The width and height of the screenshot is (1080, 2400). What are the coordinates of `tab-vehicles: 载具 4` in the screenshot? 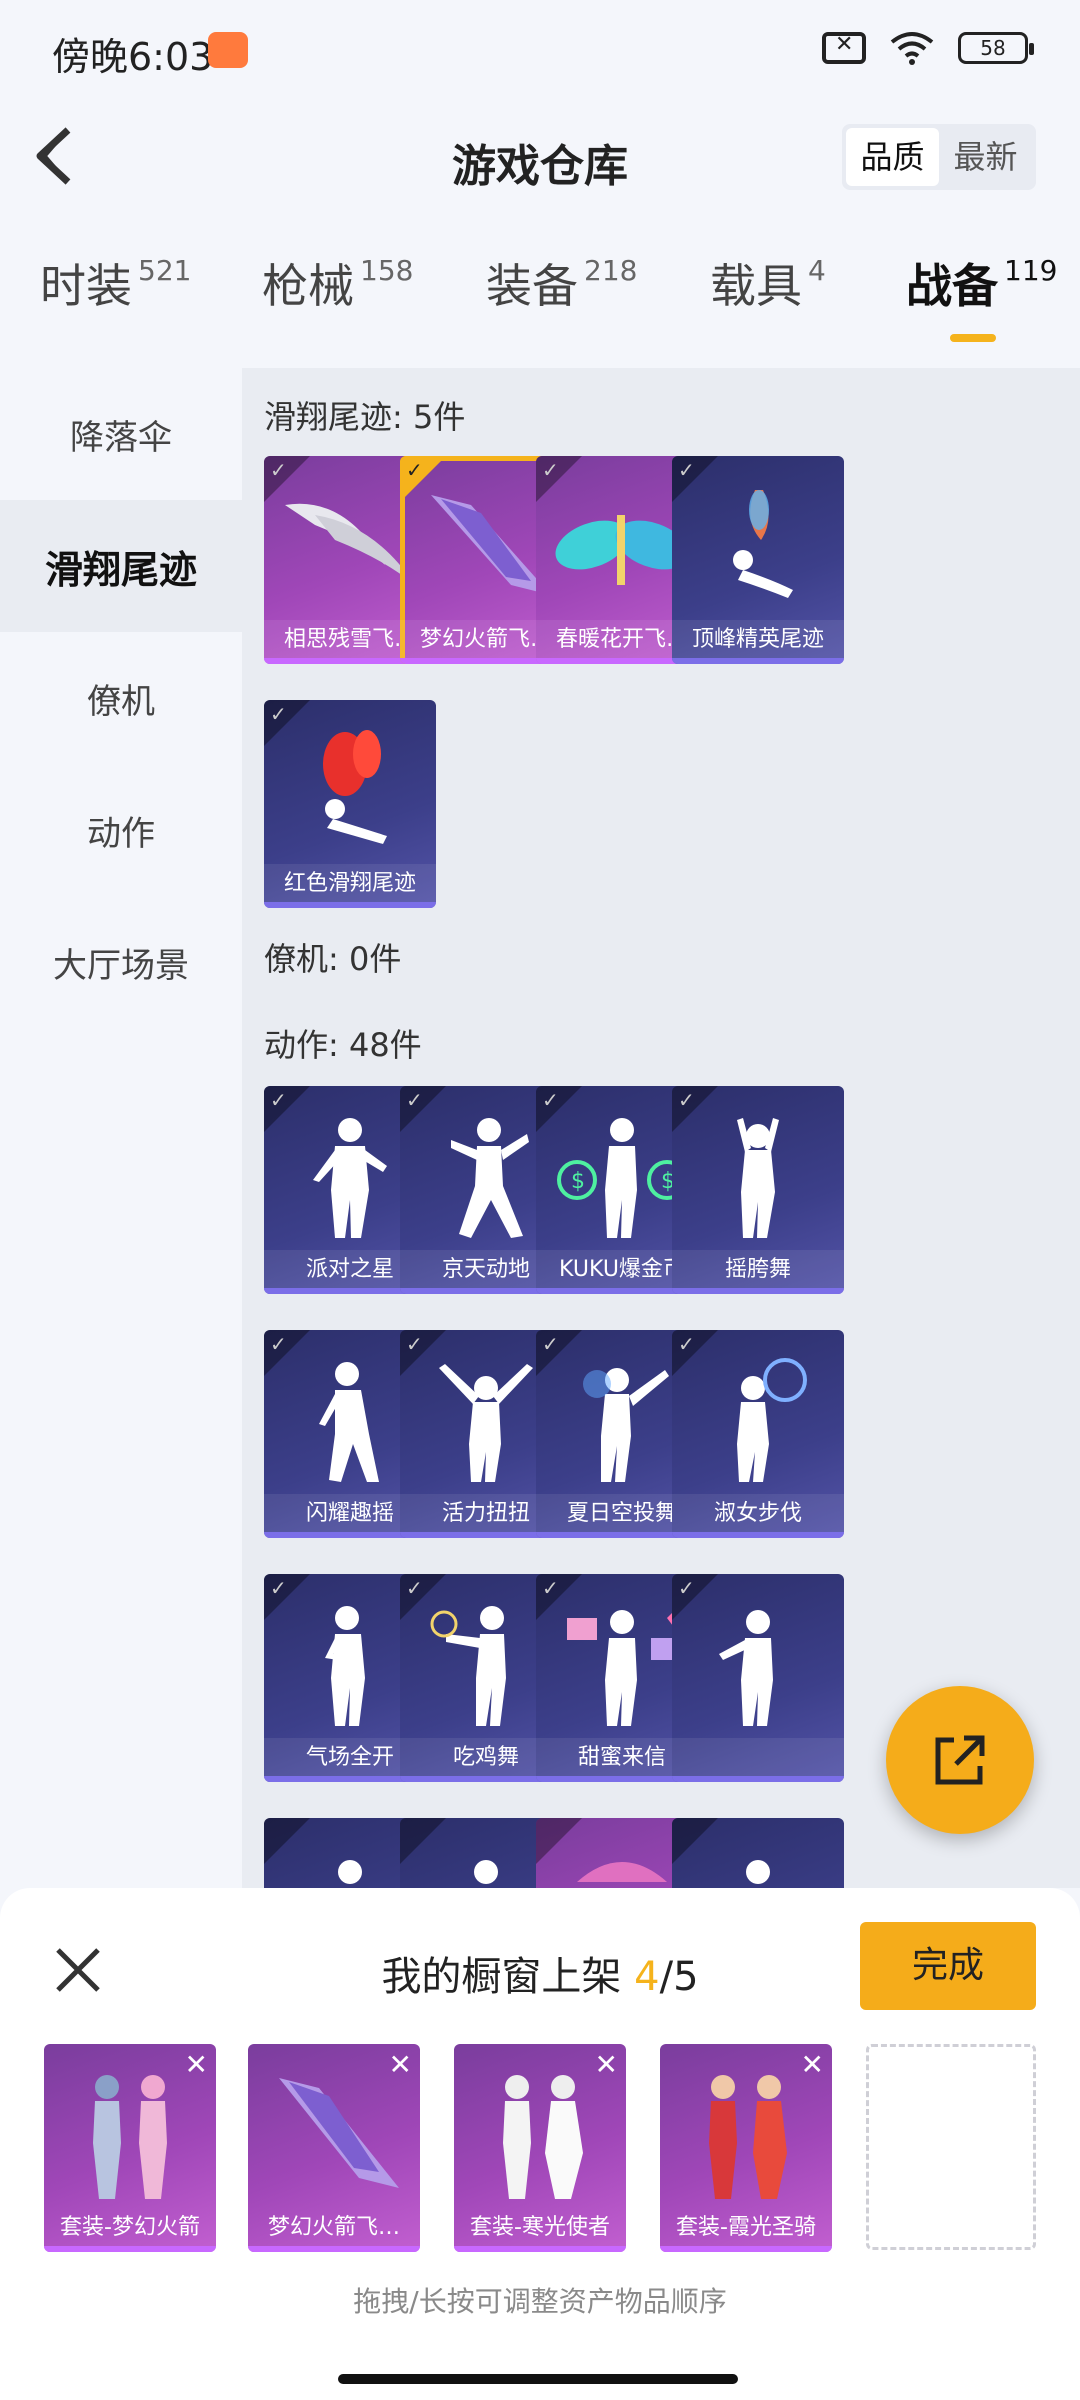 It's located at (768, 283).